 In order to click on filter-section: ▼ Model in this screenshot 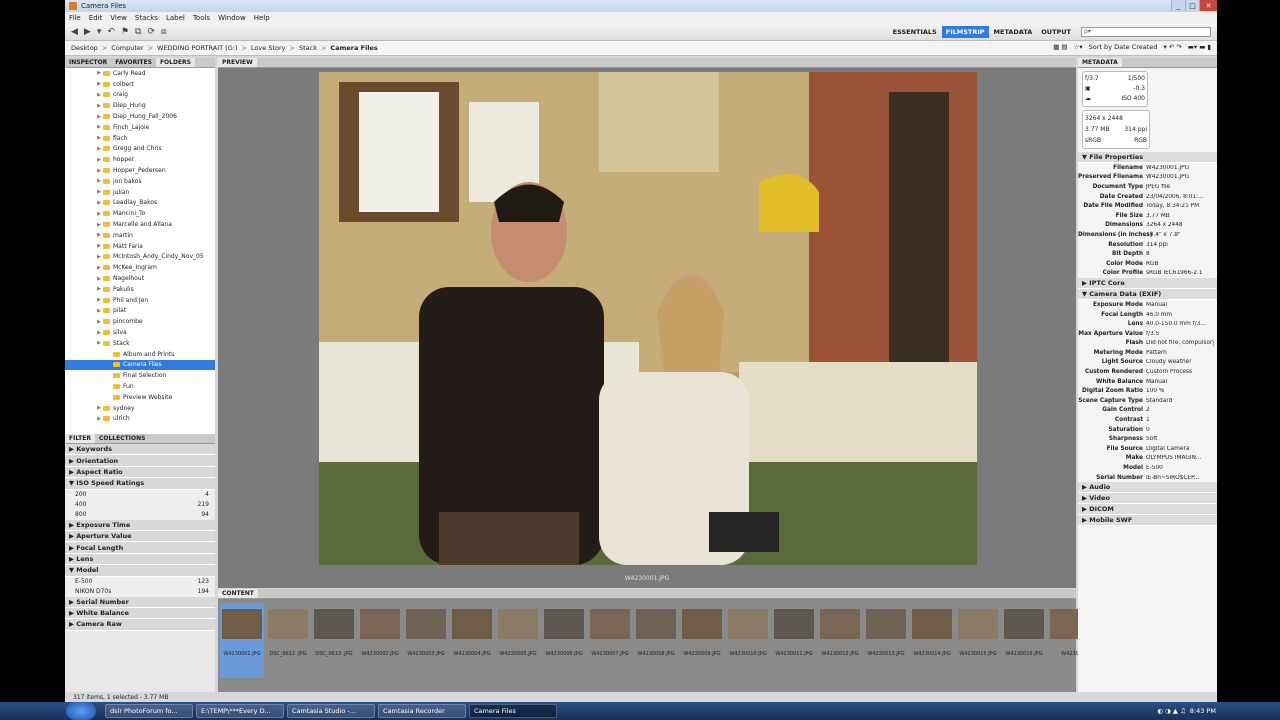, I will do `click(140, 571)`.